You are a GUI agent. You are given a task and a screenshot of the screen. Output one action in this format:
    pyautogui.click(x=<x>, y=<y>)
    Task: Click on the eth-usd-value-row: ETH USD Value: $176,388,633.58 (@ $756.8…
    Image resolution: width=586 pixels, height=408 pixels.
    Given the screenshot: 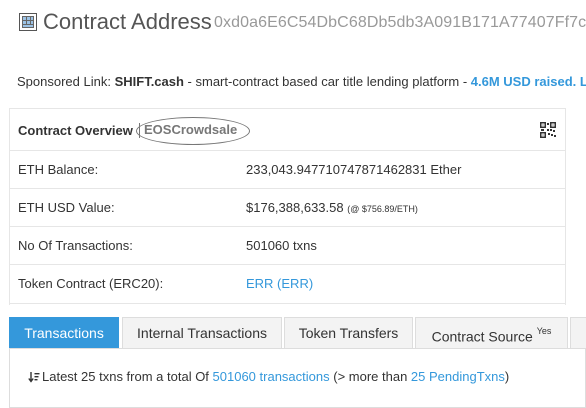 What is the action you would take?
    pyautogui.click(x=287, y=208)
    